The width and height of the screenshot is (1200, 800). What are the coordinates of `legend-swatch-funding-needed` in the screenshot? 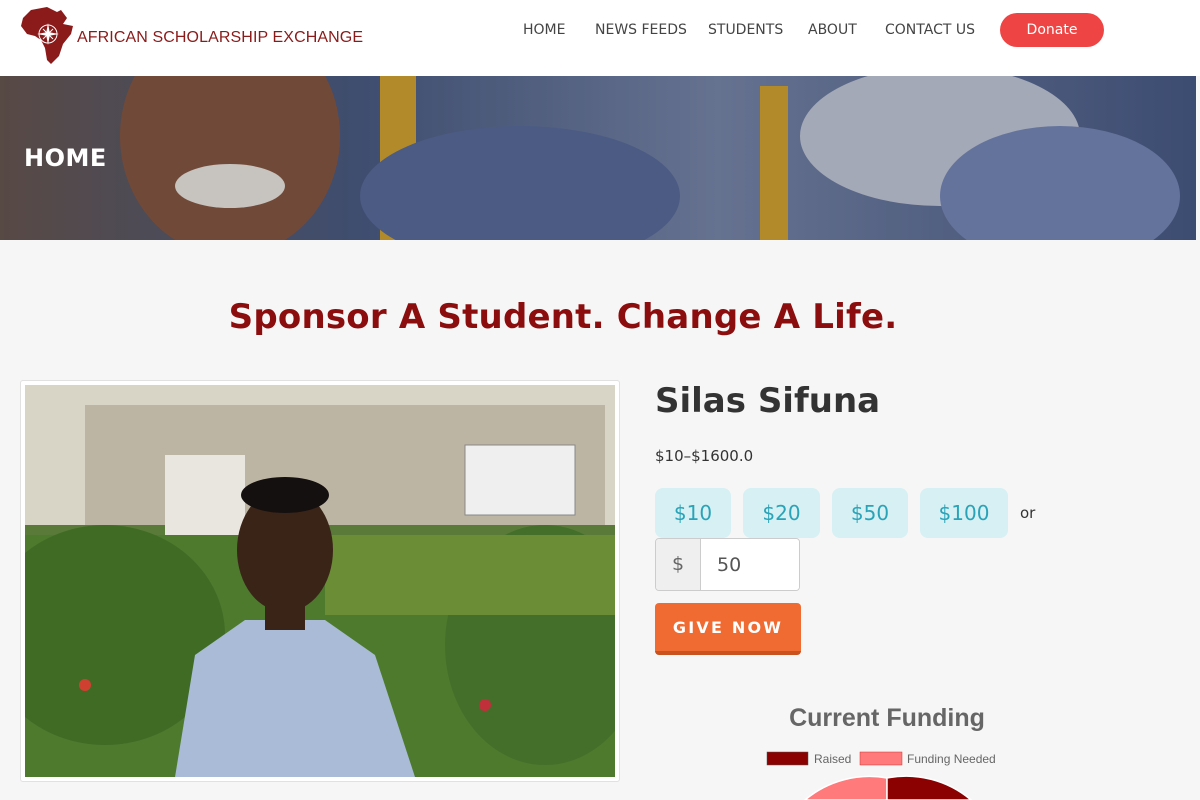 It's located at (881, 758).